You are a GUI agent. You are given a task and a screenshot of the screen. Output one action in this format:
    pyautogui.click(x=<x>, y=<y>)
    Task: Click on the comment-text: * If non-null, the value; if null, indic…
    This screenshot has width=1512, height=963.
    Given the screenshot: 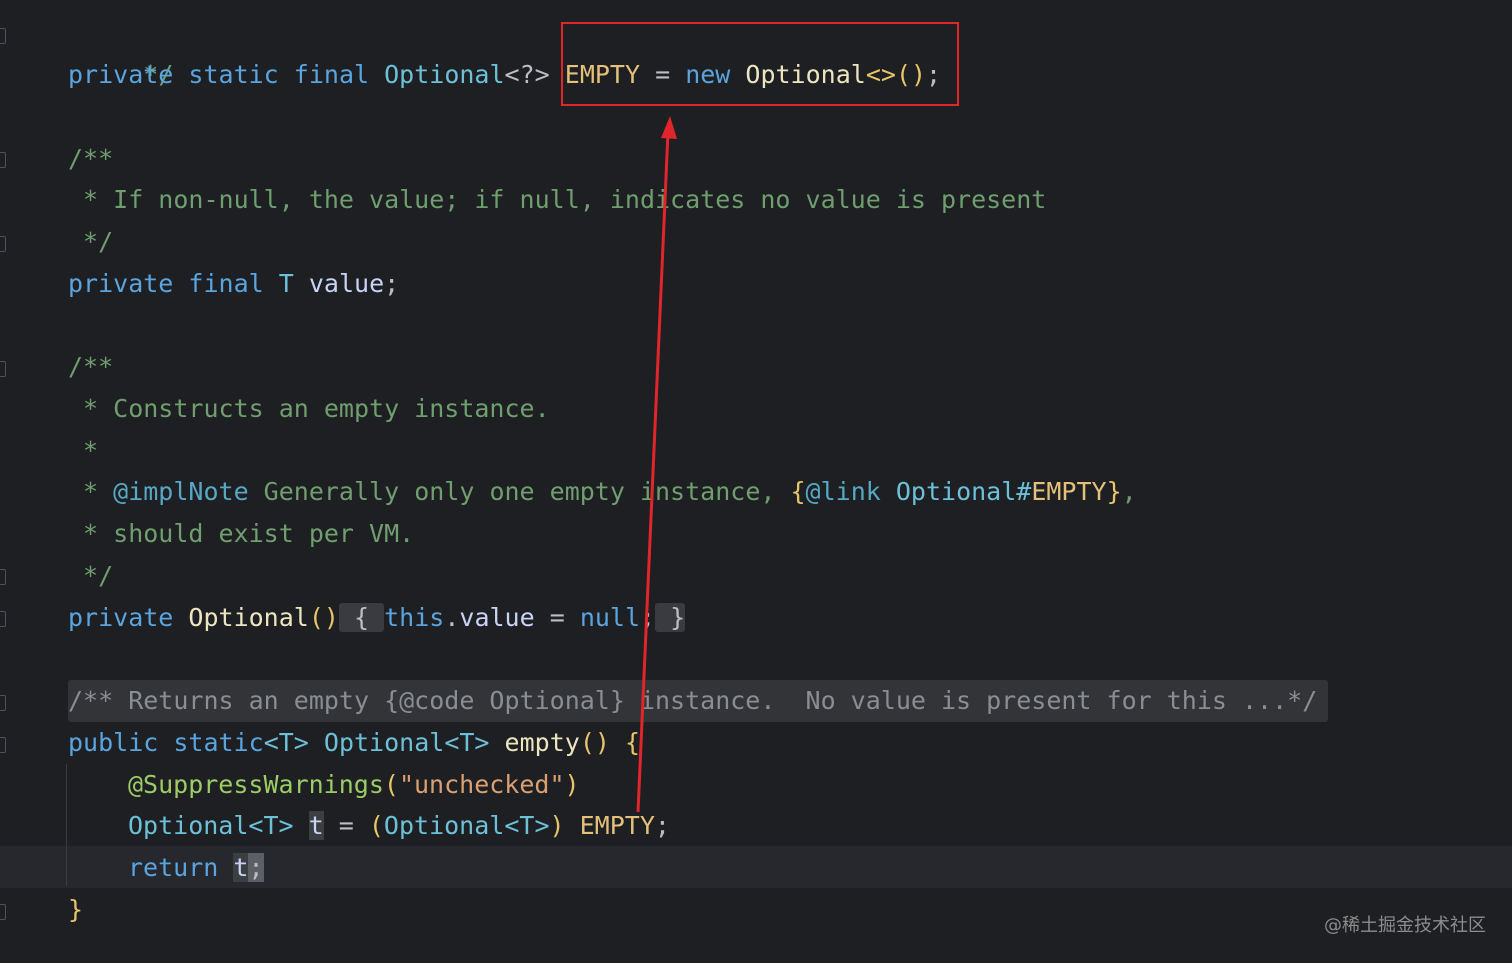 What is the action you would take?
    pyautogui.click(x=557, y=199)
    